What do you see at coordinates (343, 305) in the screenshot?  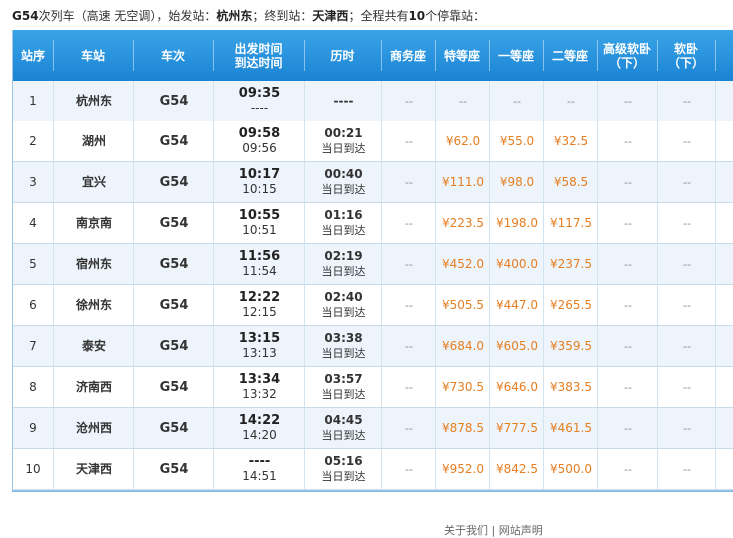 I see `cell-duration: 02:40 当日到达` at bounding box center [343, 305].